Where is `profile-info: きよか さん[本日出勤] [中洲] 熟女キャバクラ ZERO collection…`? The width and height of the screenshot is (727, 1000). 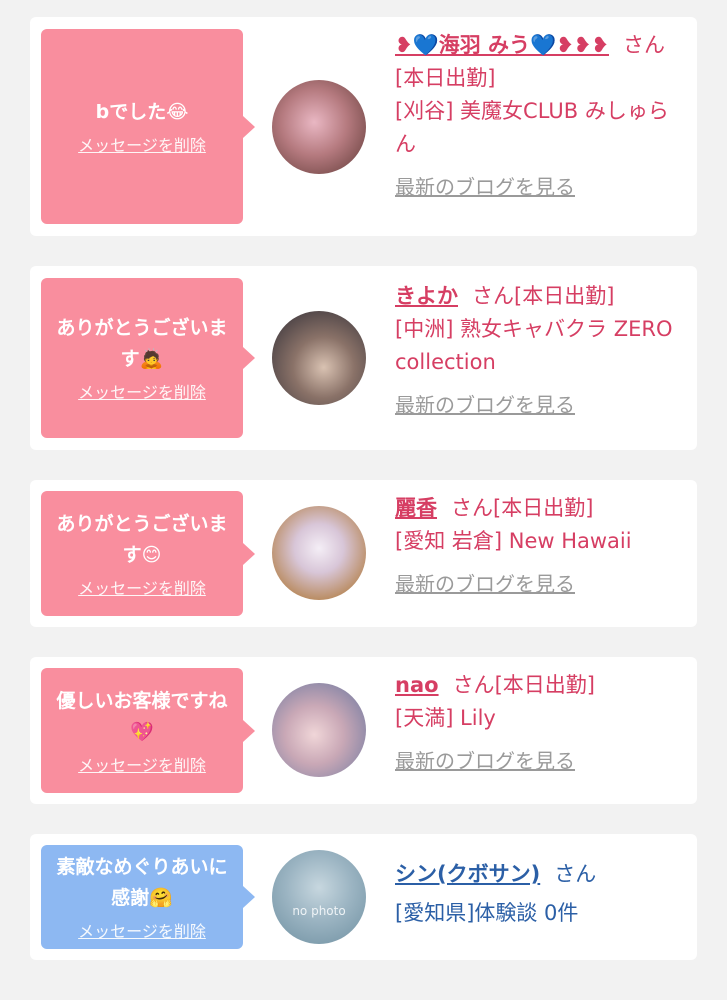 profile-info: きよか さん[本日出勤] [中洲] 熟女キャバクラ ZERO collection… is located at coordinates (541, 351).